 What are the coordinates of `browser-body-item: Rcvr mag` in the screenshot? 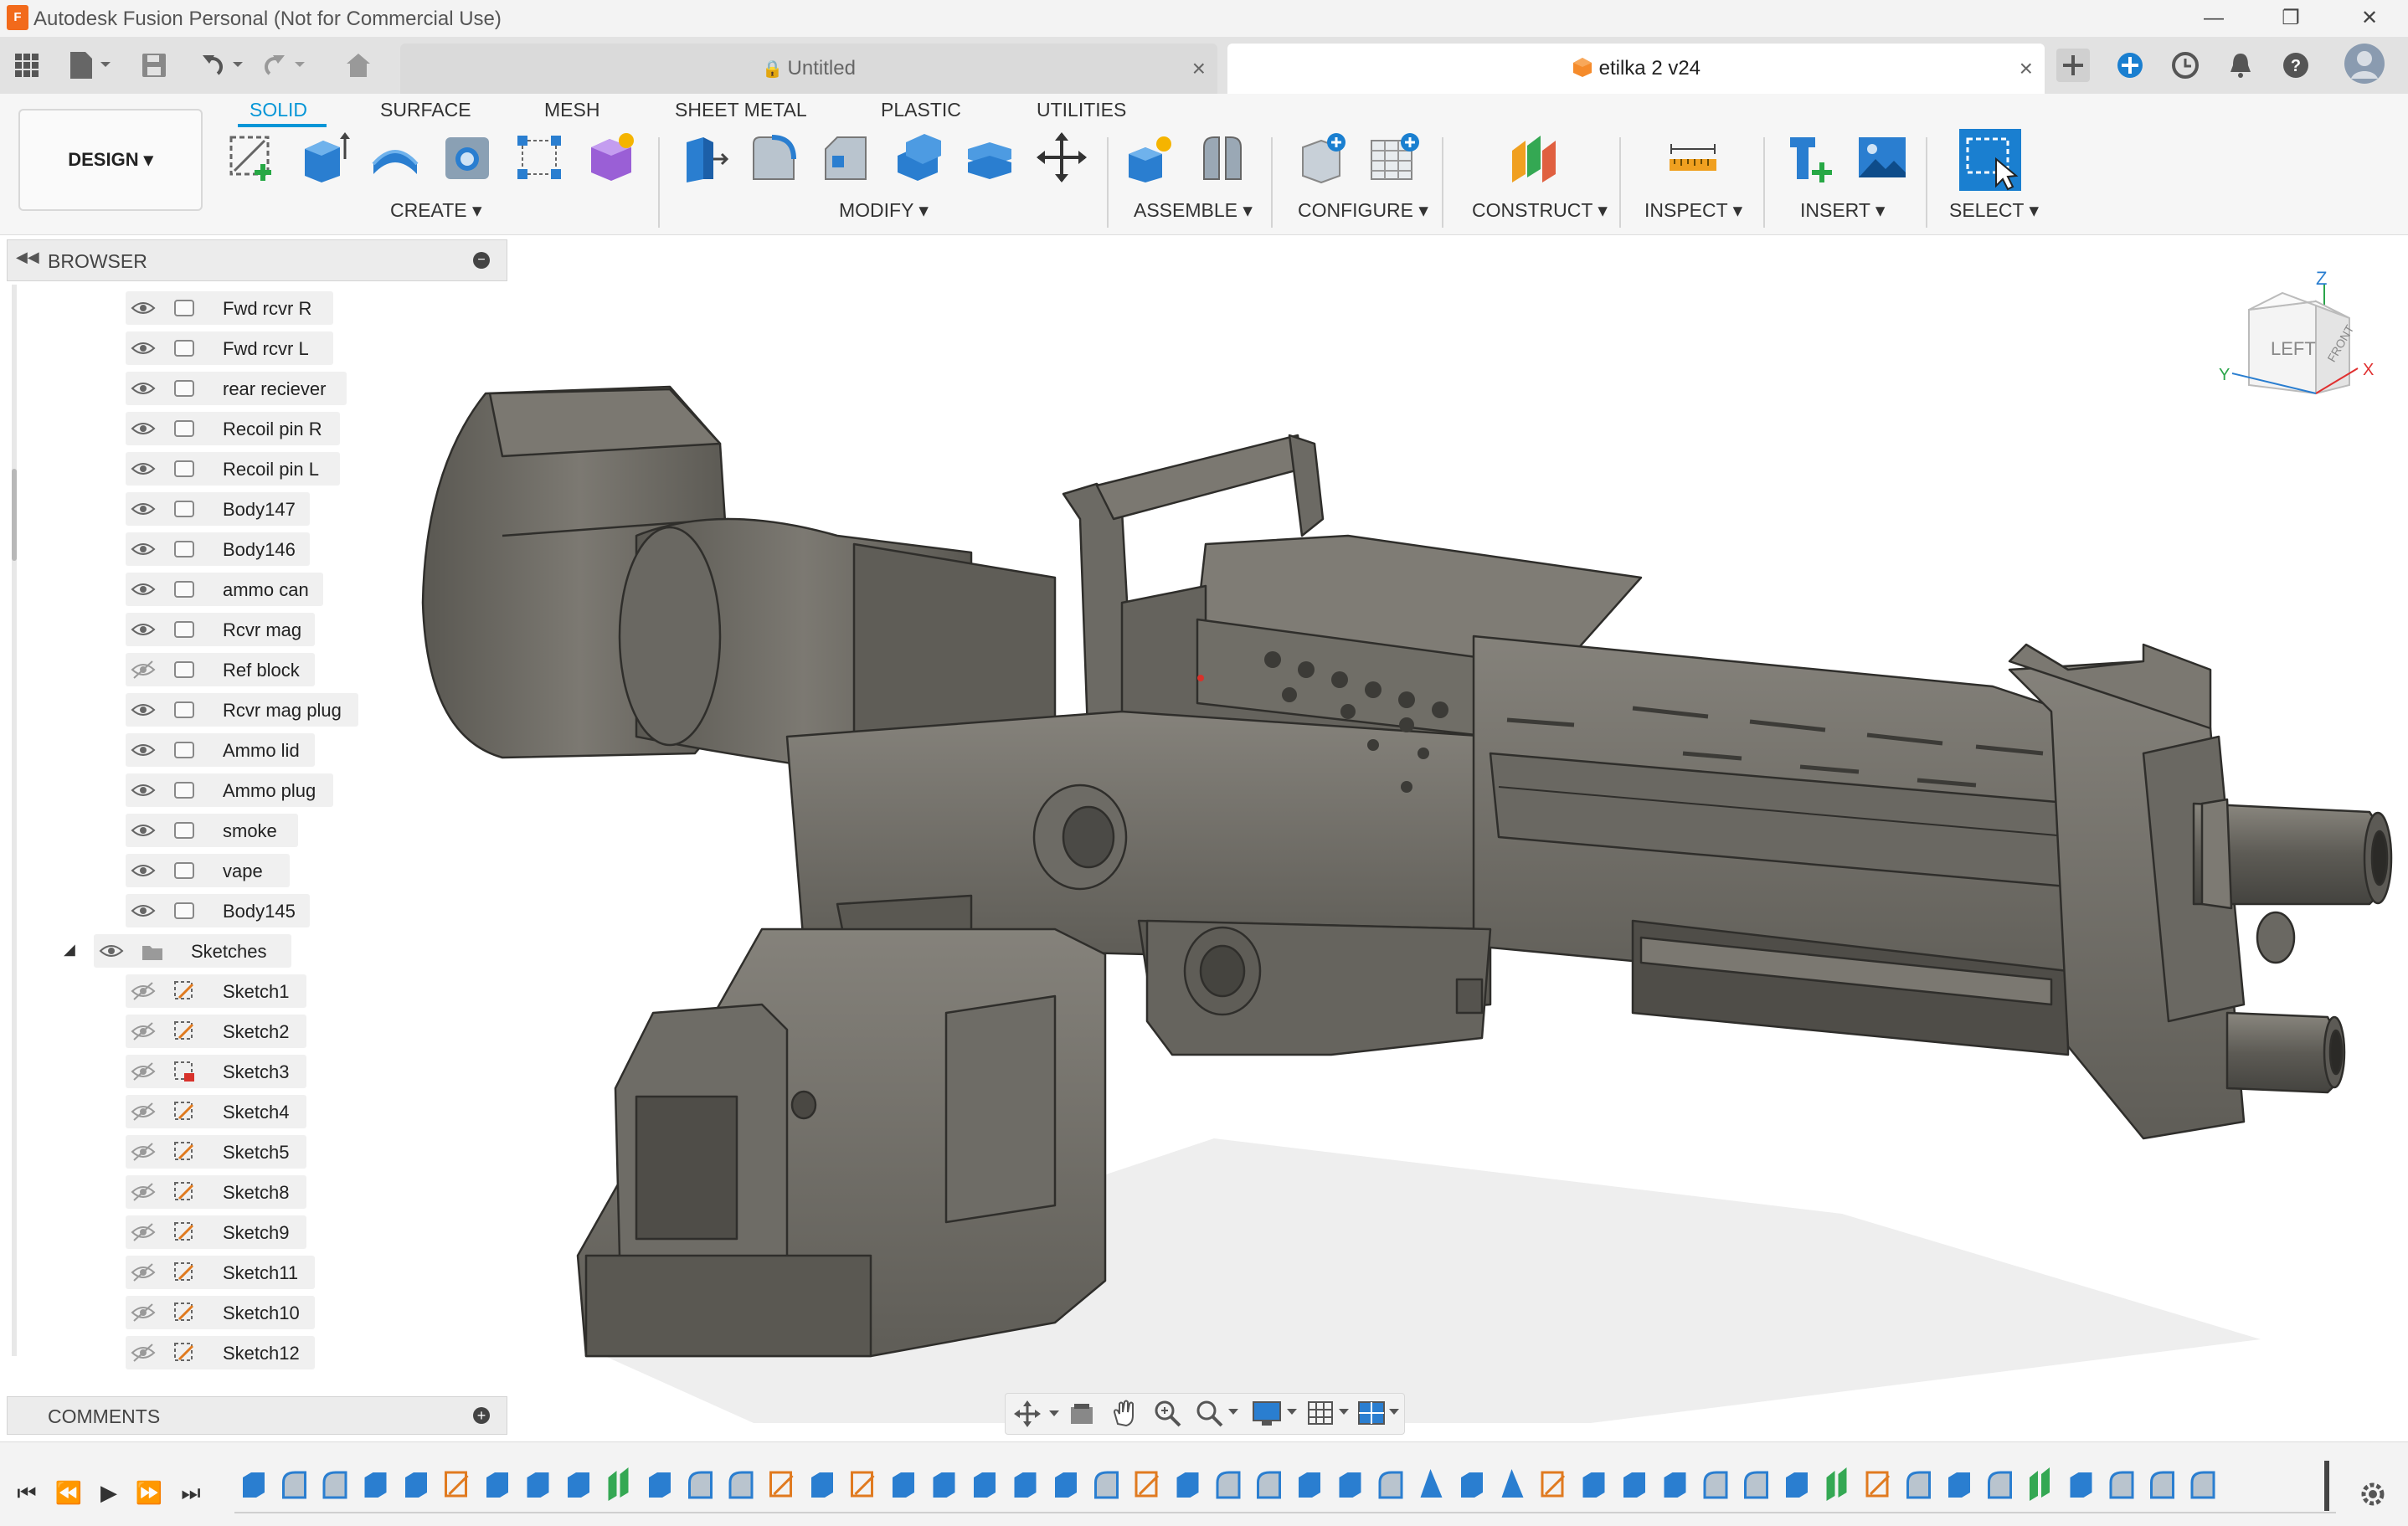 It's located at (220, 629).